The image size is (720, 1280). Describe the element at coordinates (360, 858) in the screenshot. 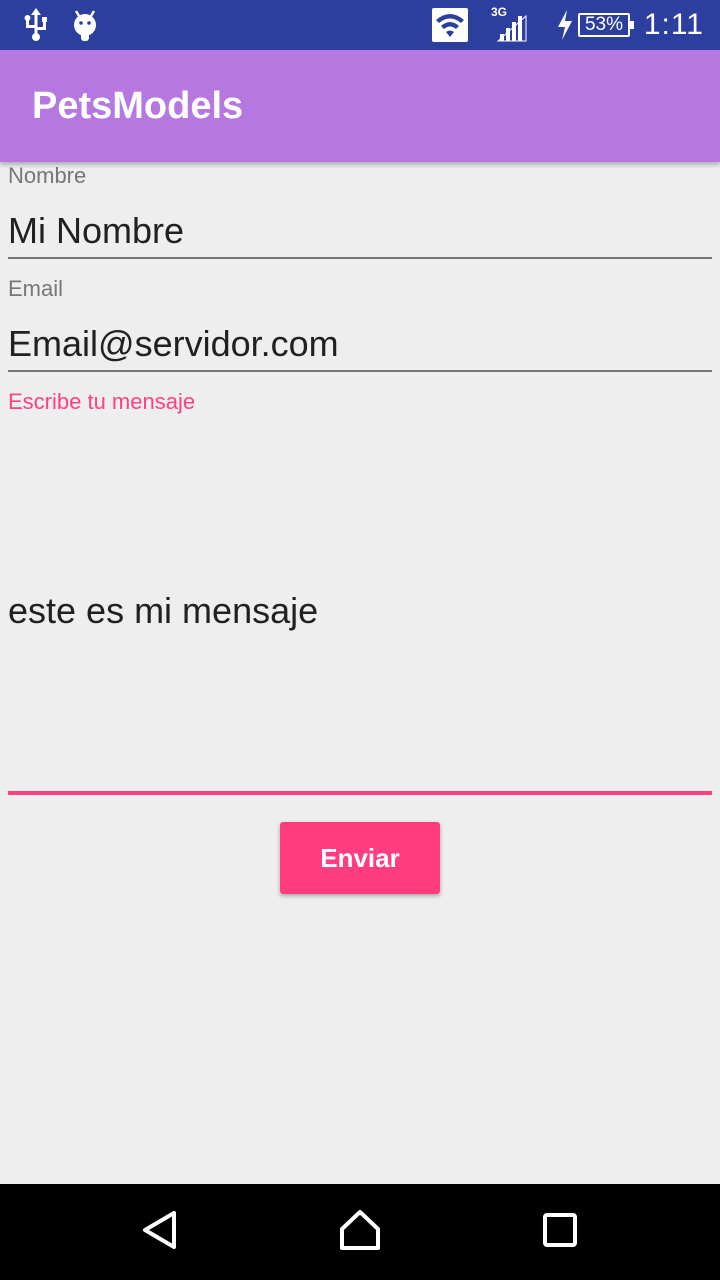

I see `send-button: Enviar` at that location.